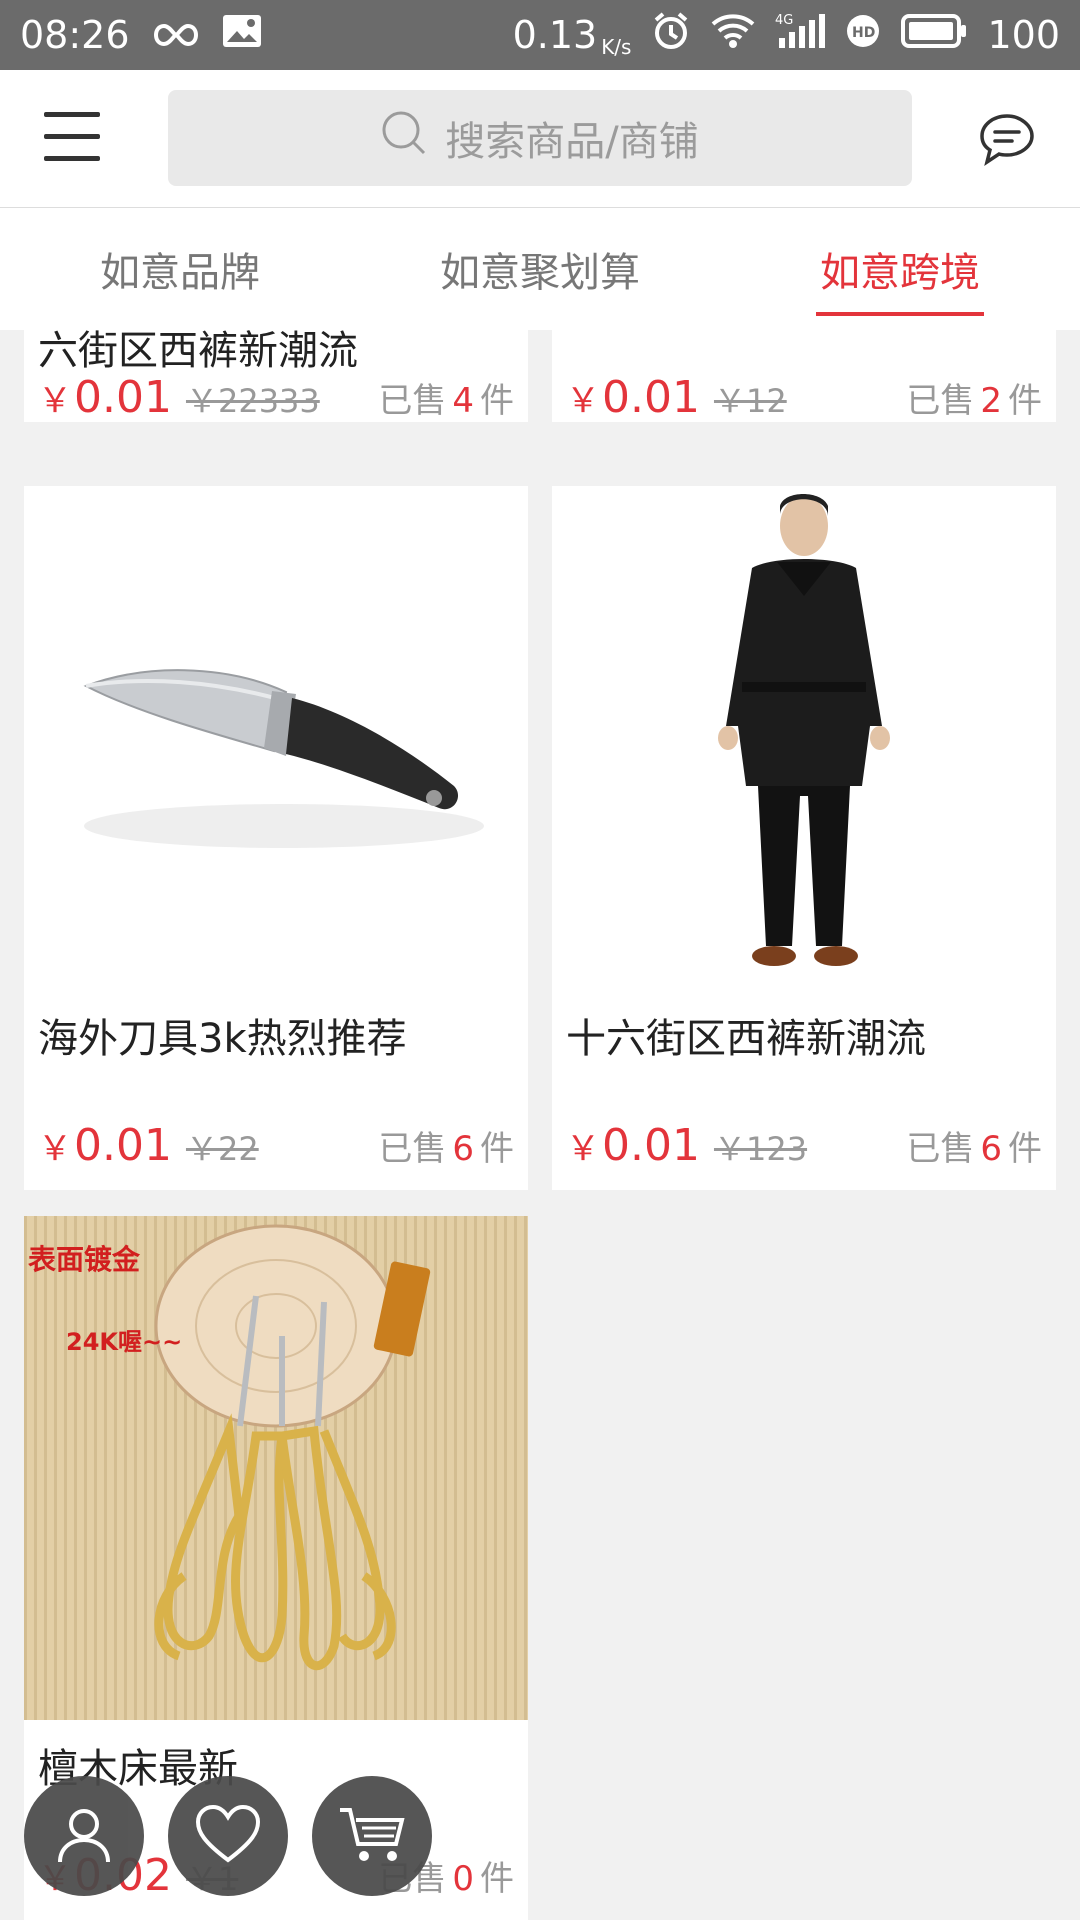  I want to click on tab-label: 如意聚划算, so click(540, 273).